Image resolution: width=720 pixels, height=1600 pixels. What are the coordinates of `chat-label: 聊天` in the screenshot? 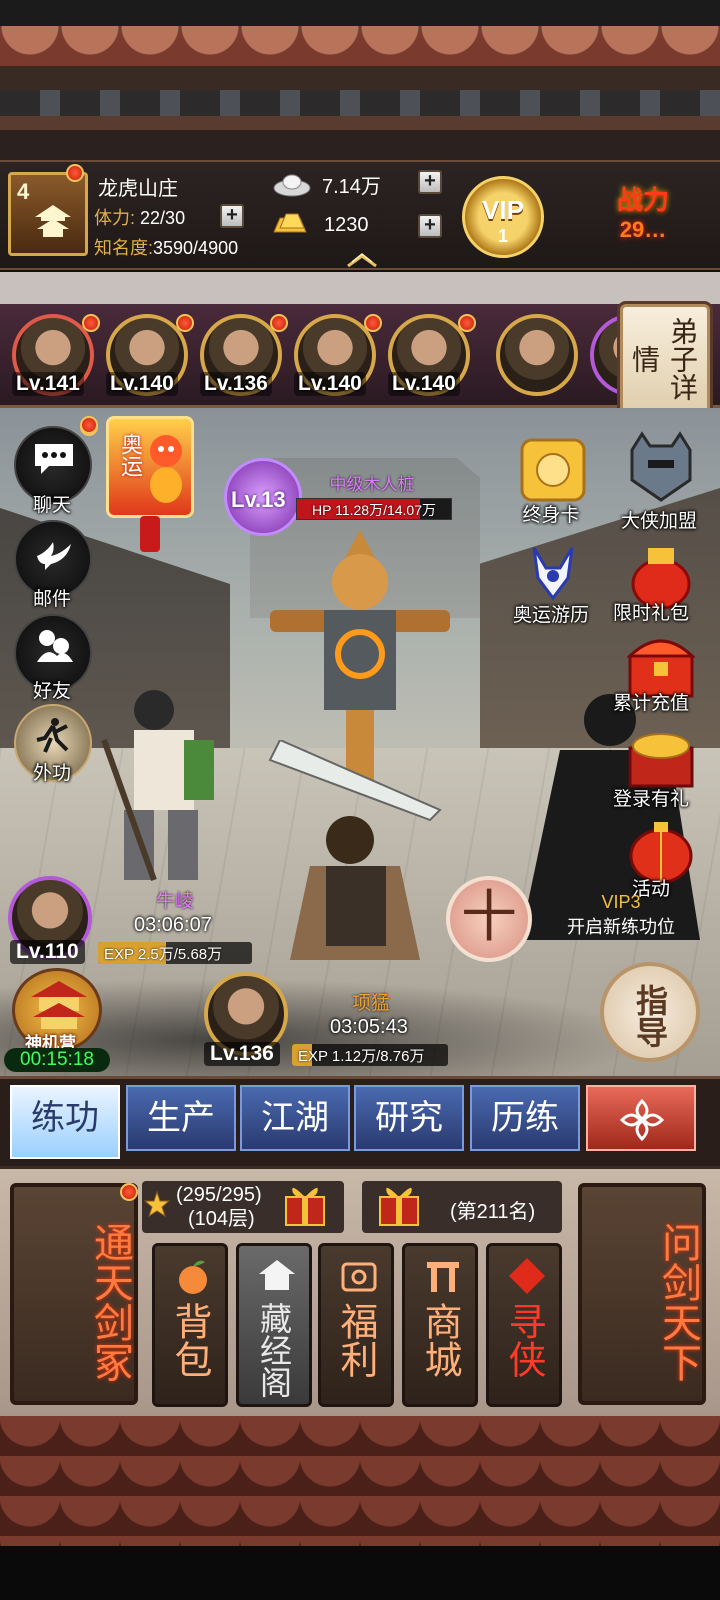 It's located at (51, 505).